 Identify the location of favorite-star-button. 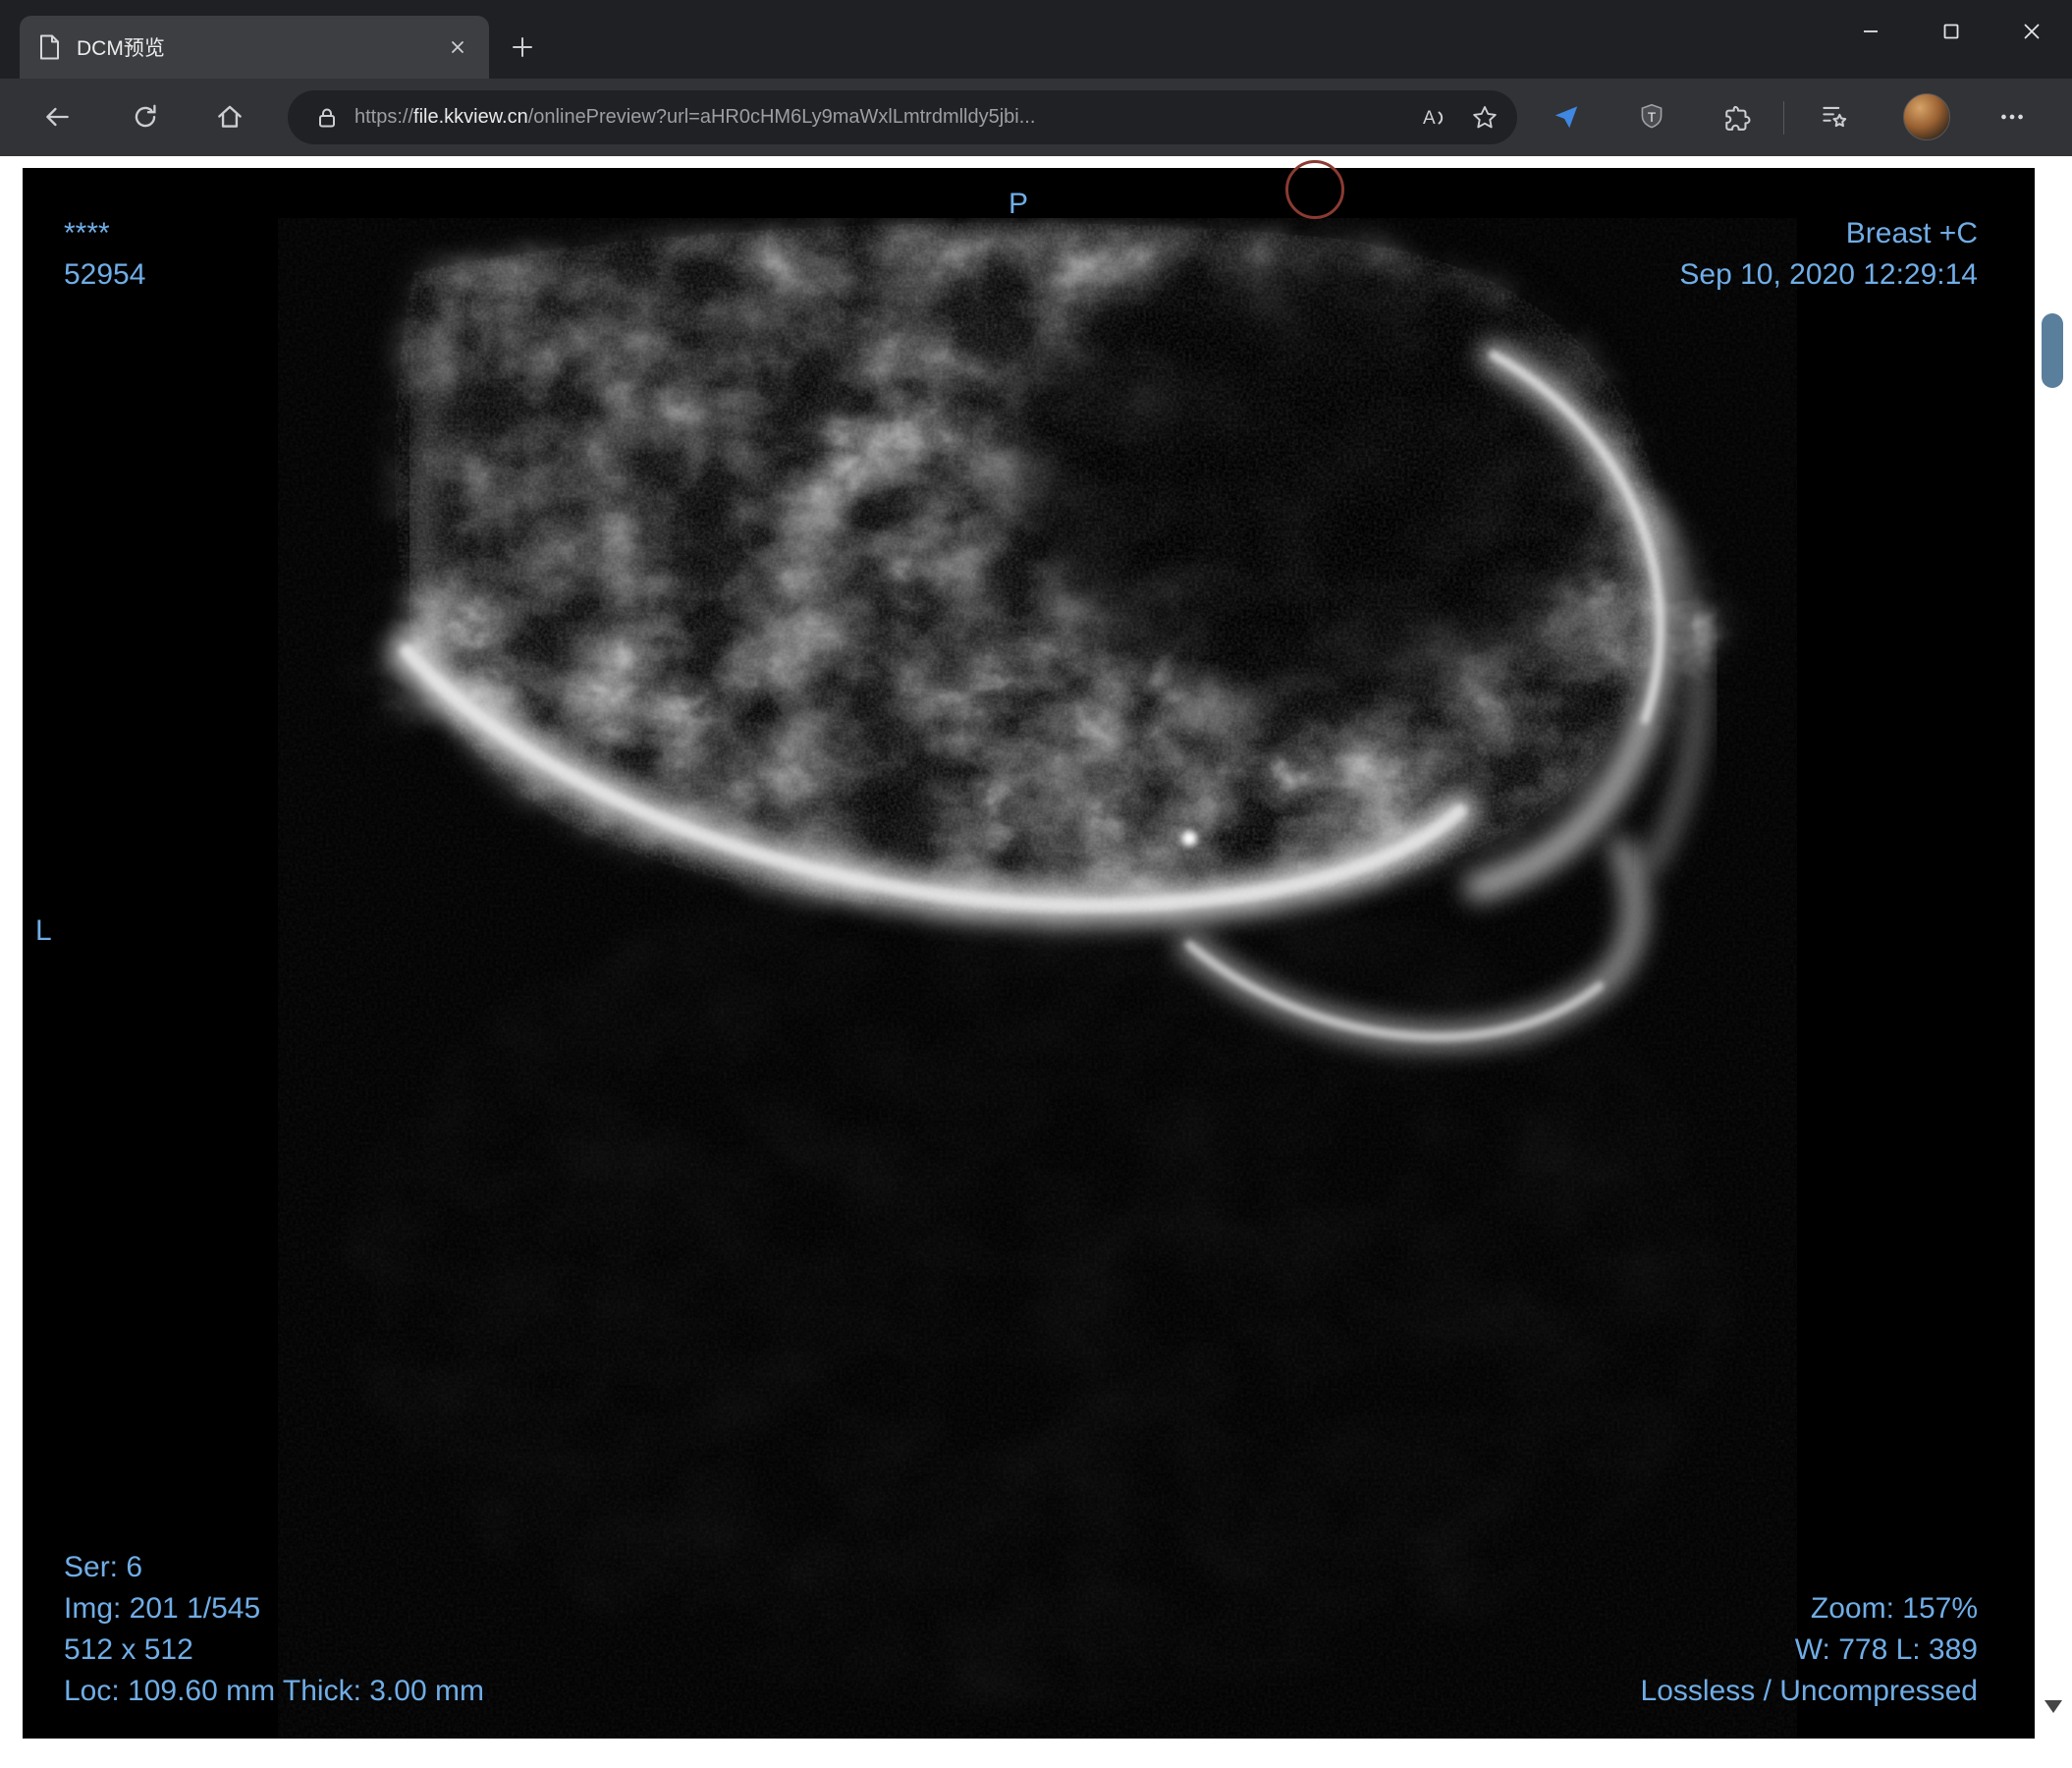
(1485, 118).